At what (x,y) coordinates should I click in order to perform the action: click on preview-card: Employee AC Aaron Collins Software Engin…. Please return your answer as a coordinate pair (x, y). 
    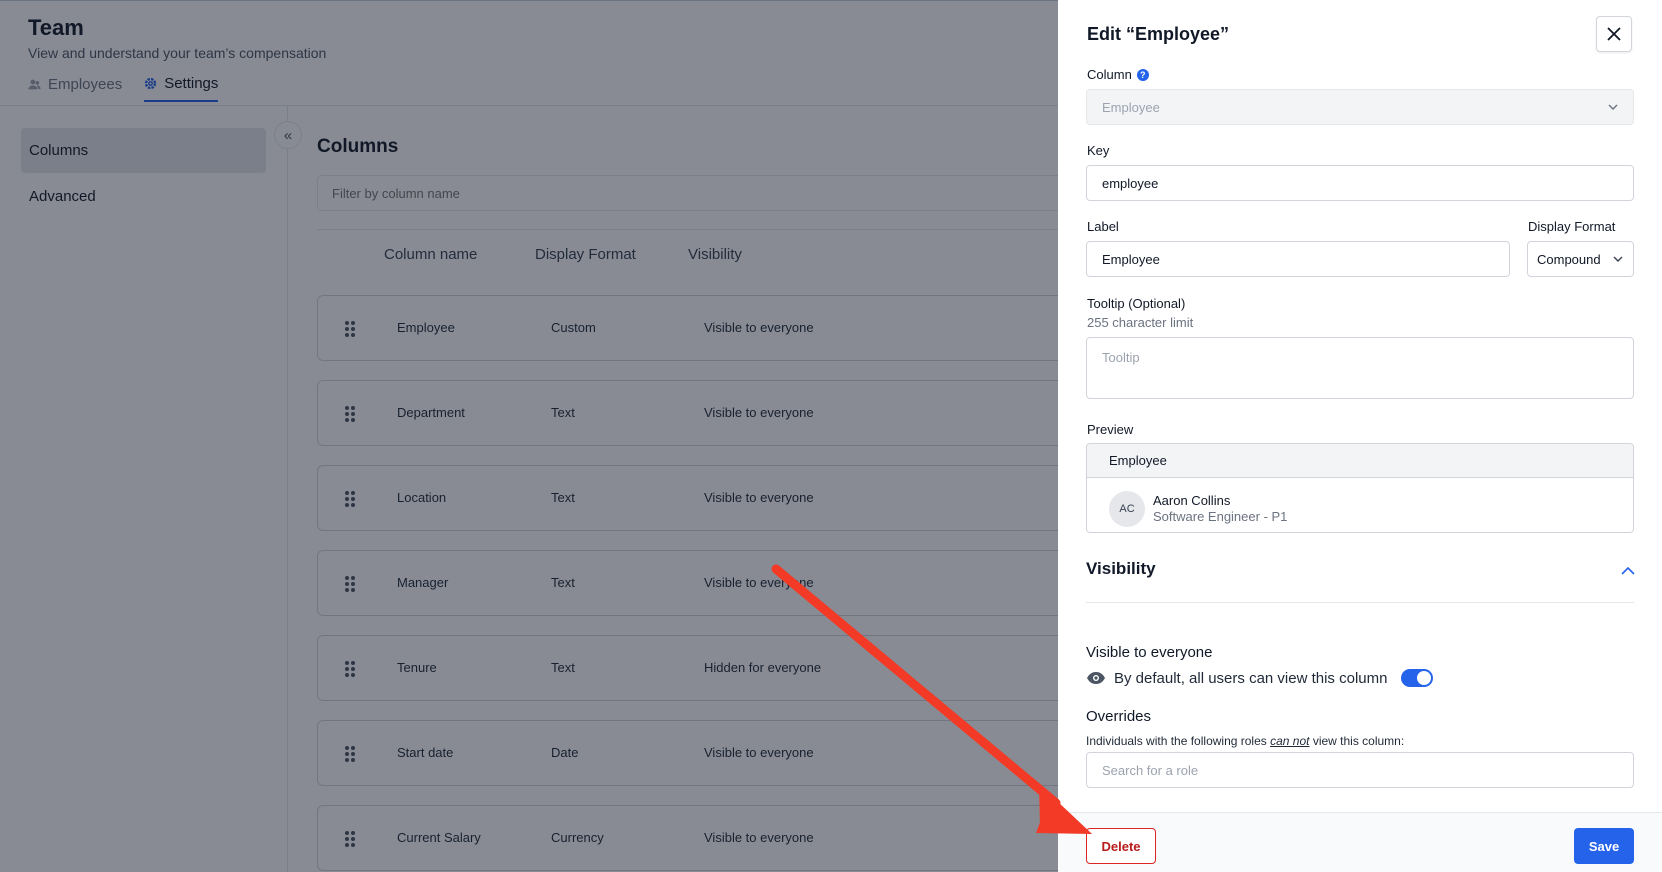
    Looking at the image, I should click on (1360, 488).